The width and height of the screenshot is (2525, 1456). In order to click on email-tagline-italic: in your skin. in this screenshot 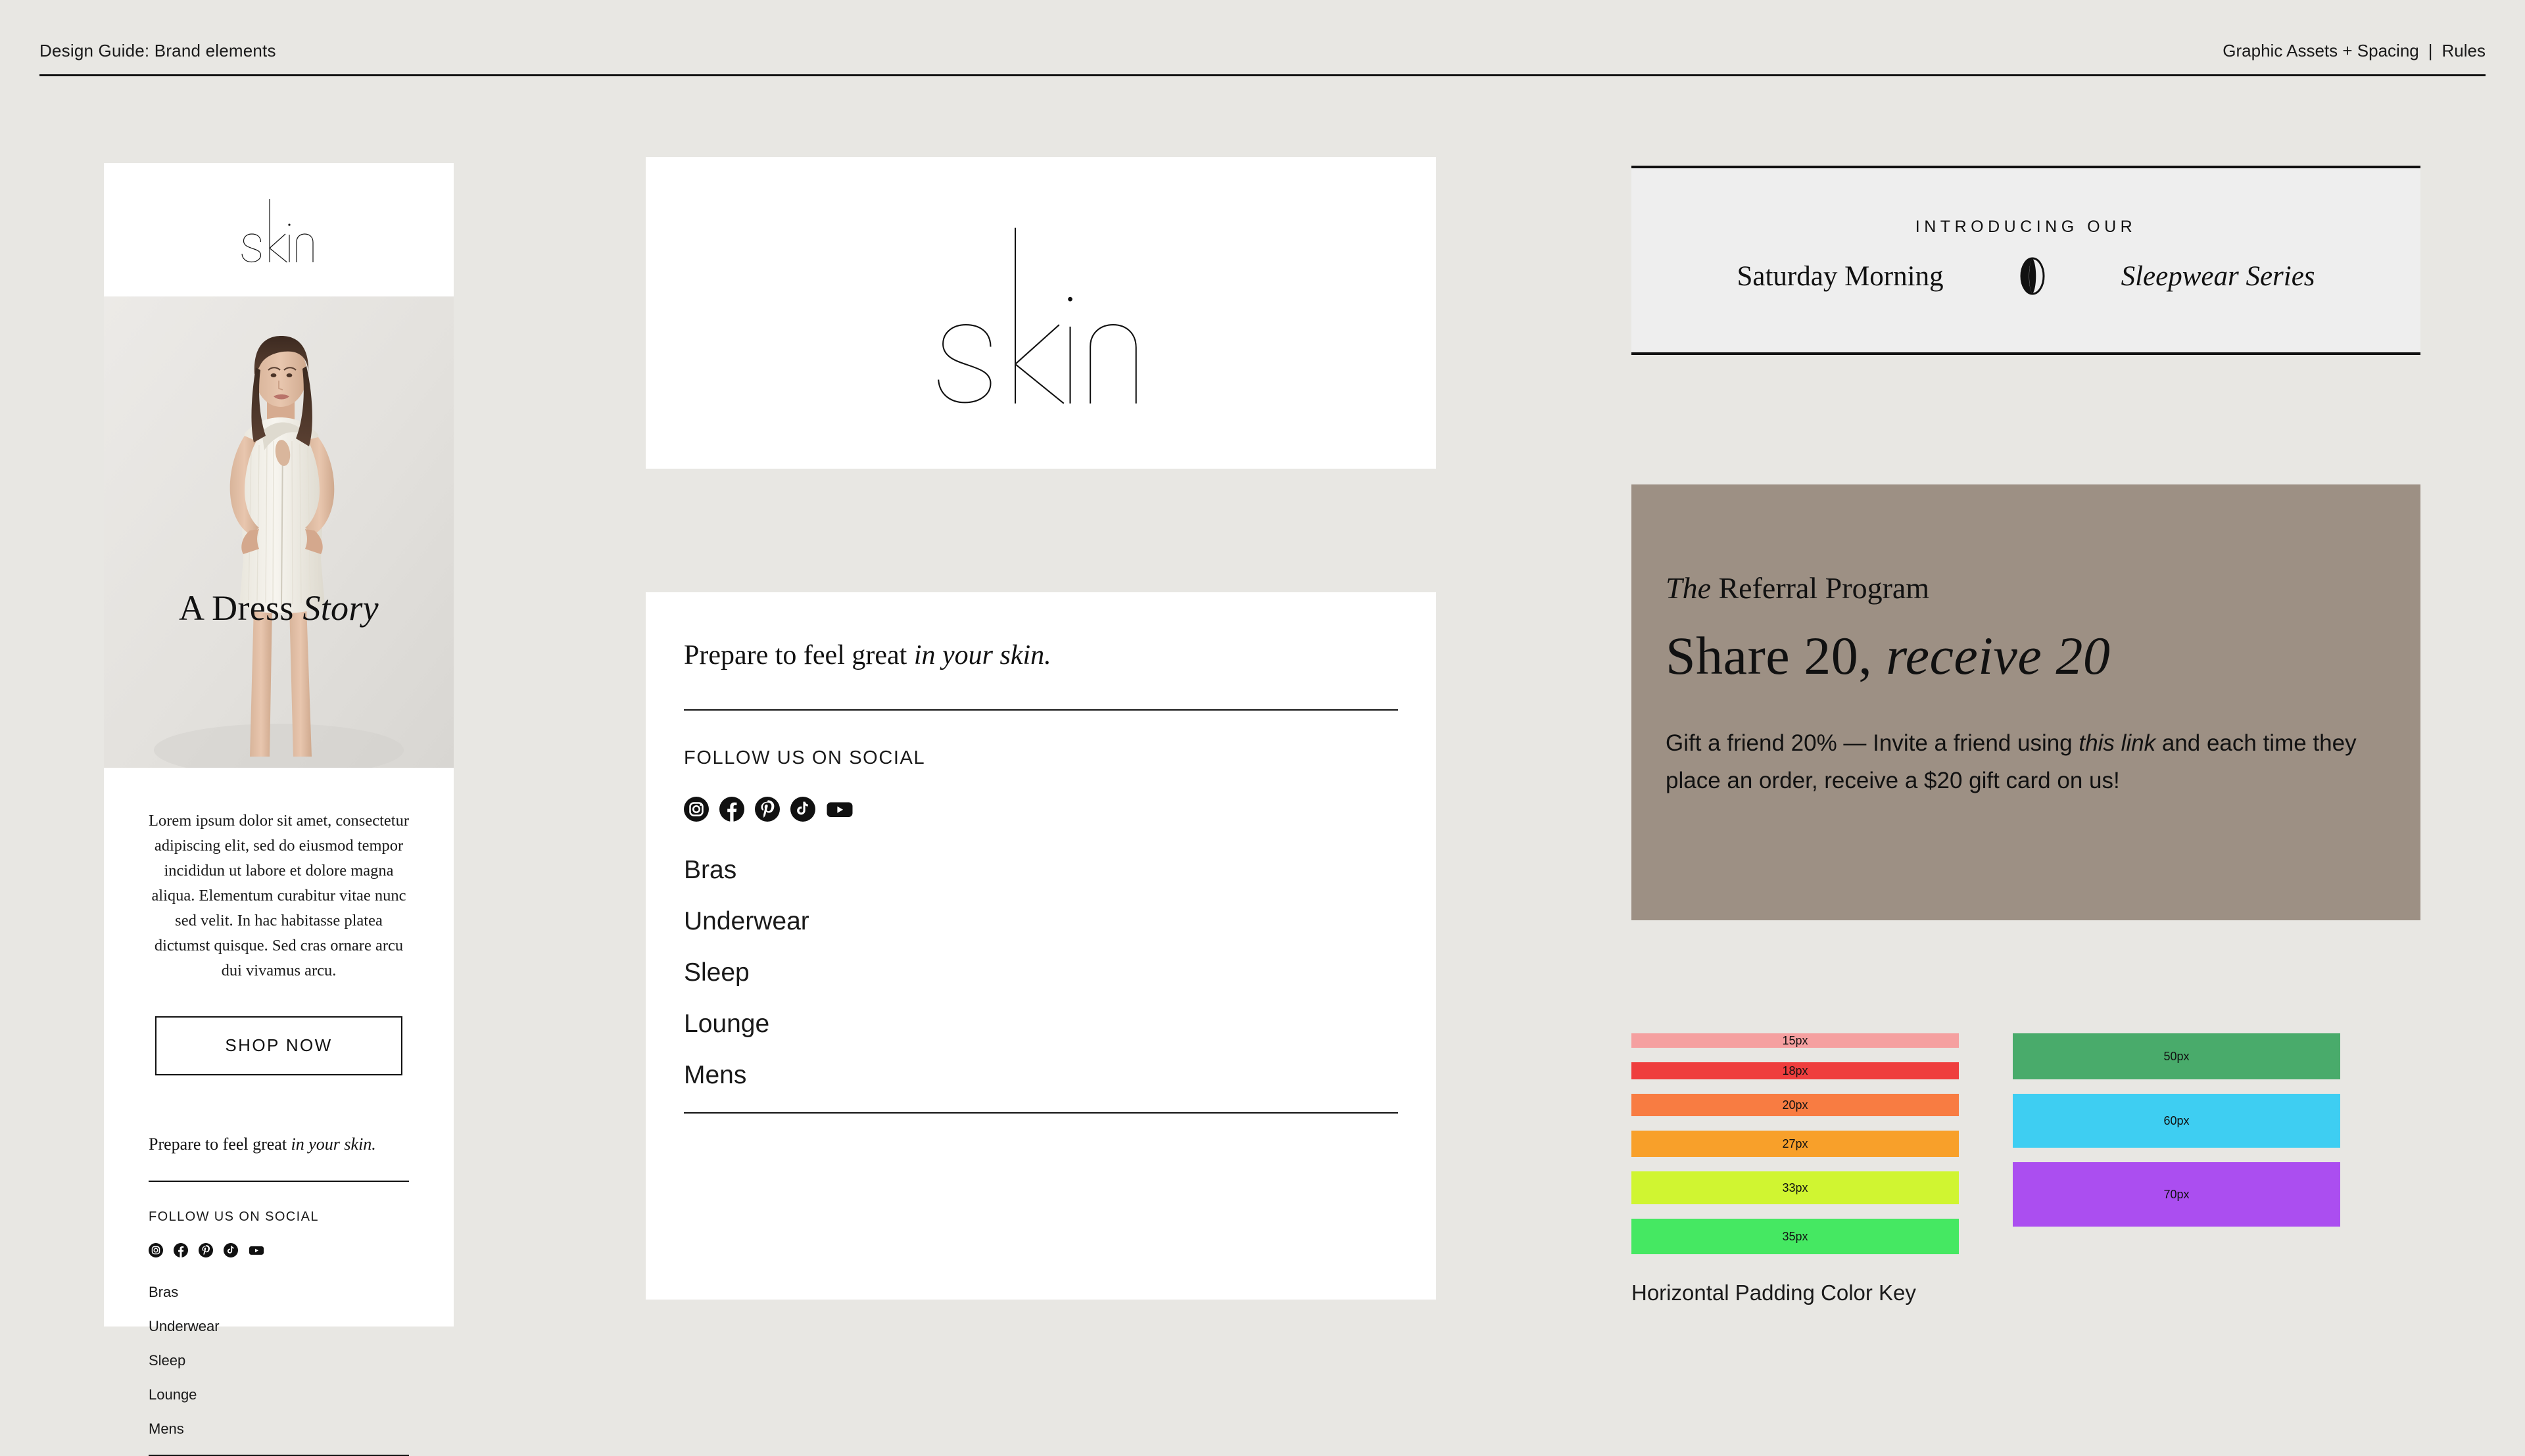, I will do `click(333, 1144)`.